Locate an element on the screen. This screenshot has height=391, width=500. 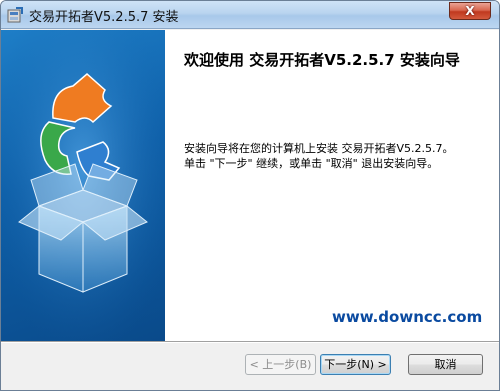
cancel-button: 取消 is located at coordinates (445, 364).